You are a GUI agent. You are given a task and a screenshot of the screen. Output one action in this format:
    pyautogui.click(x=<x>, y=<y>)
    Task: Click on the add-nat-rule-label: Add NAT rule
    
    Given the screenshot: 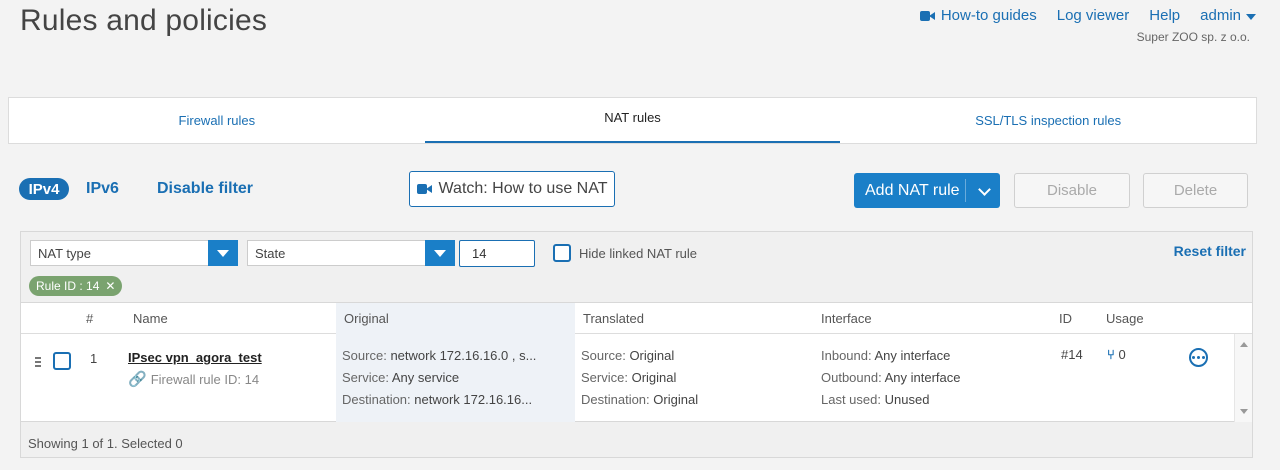 What is the action you would take?
    pyautogui.click(x=912, y=190)
    